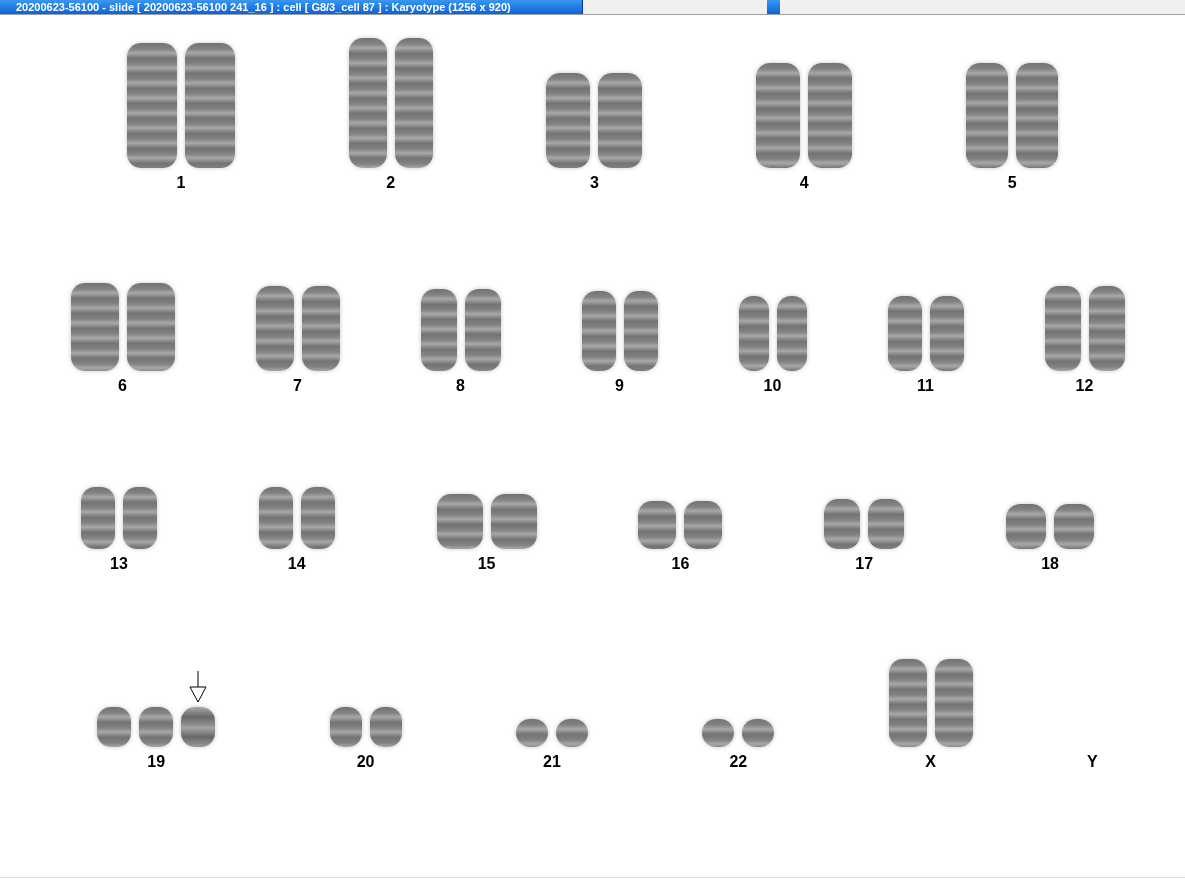  Describe the element at coordinates (156, 762) in the screenshot. I see `chromosome-label: 19` at that location.